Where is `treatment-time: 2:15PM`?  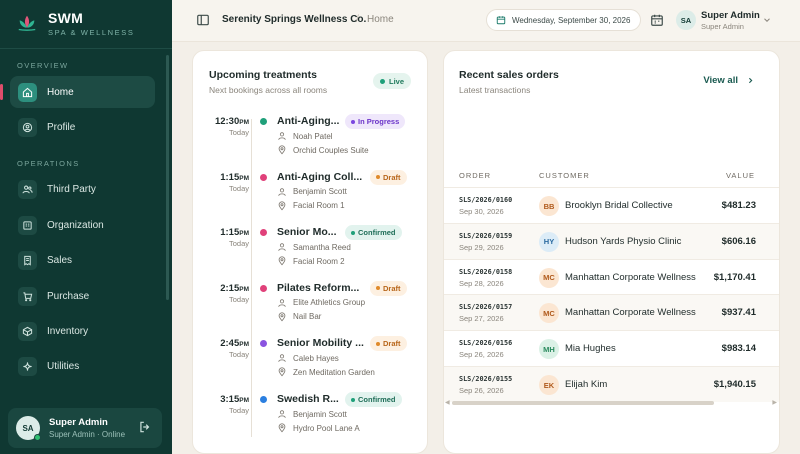 treatment-time: 2:15PM is located at coordinates (234, 288).